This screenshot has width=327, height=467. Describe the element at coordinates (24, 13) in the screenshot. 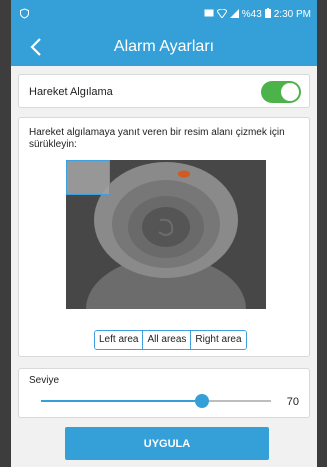

I see `shield-icon` at that location.